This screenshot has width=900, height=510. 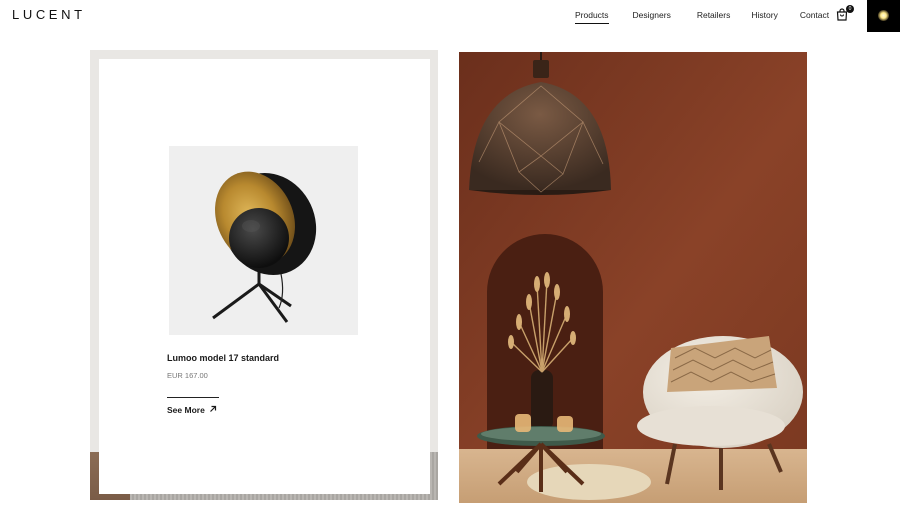 I want to click on lamp-light-toggle, so click(x=883, y=16).